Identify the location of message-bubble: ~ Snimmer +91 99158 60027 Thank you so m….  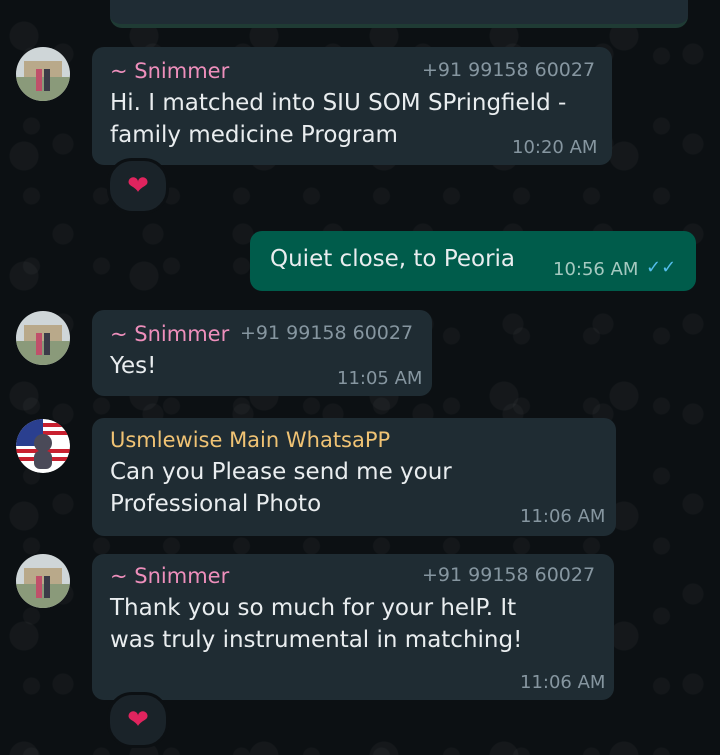
(353, 627).